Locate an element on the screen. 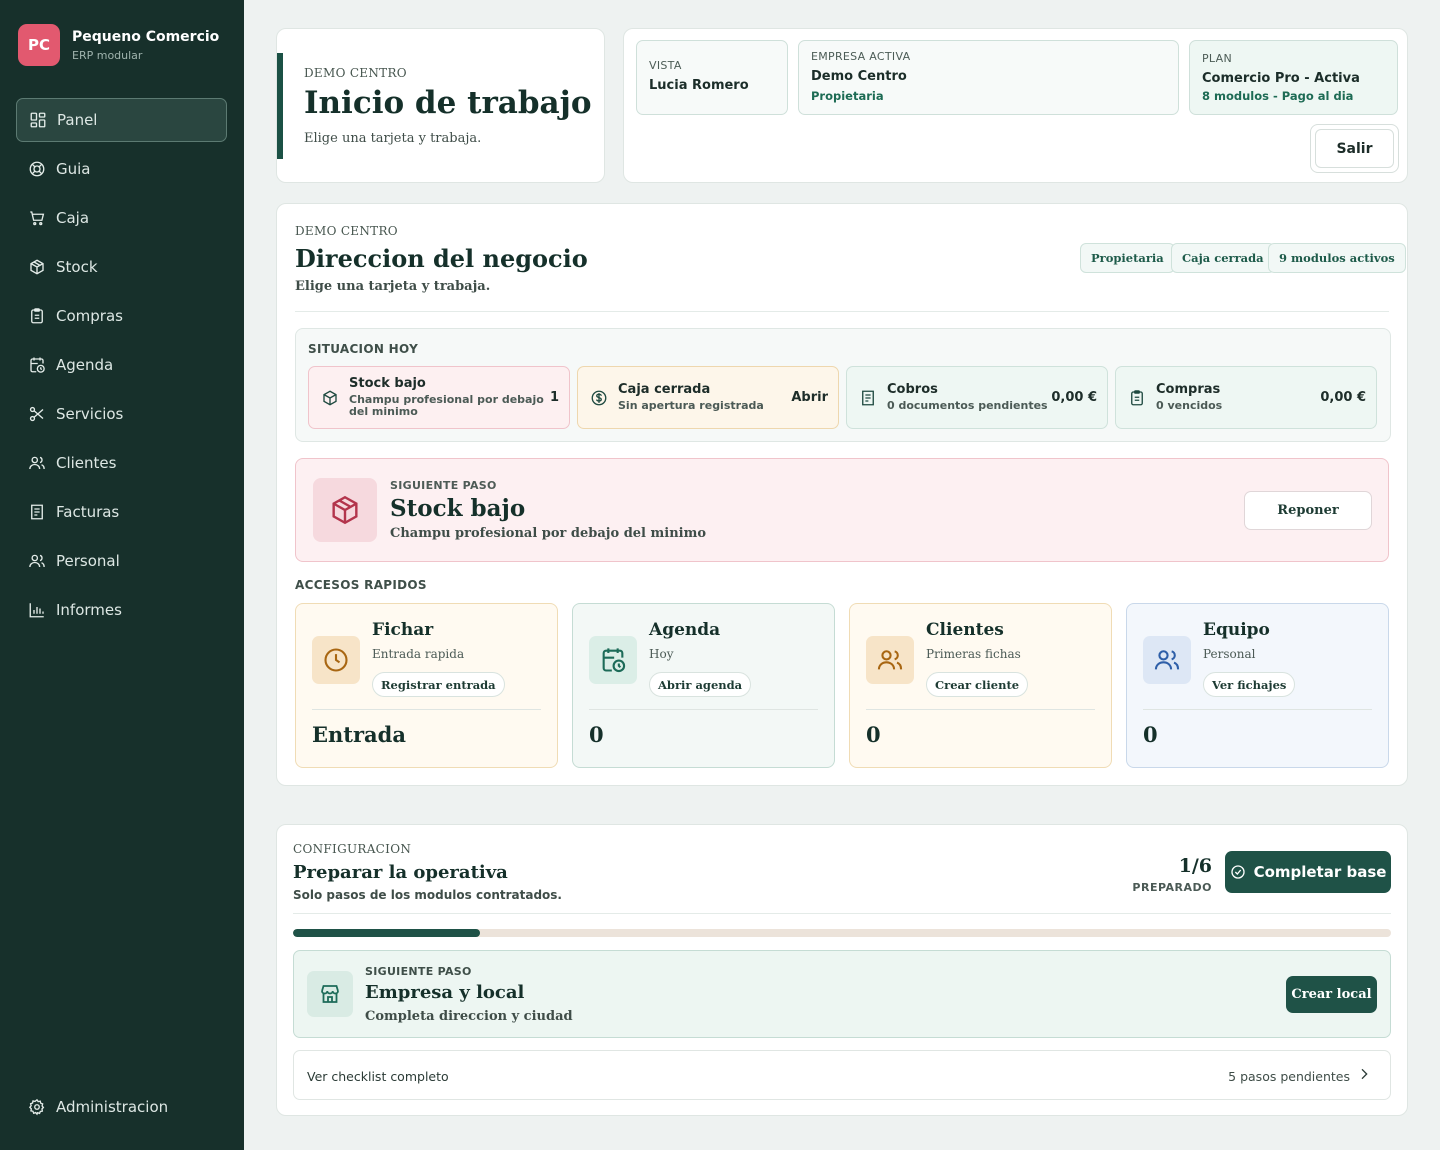  crear-local-button: Crear local is located at coordinates (1331, 994).